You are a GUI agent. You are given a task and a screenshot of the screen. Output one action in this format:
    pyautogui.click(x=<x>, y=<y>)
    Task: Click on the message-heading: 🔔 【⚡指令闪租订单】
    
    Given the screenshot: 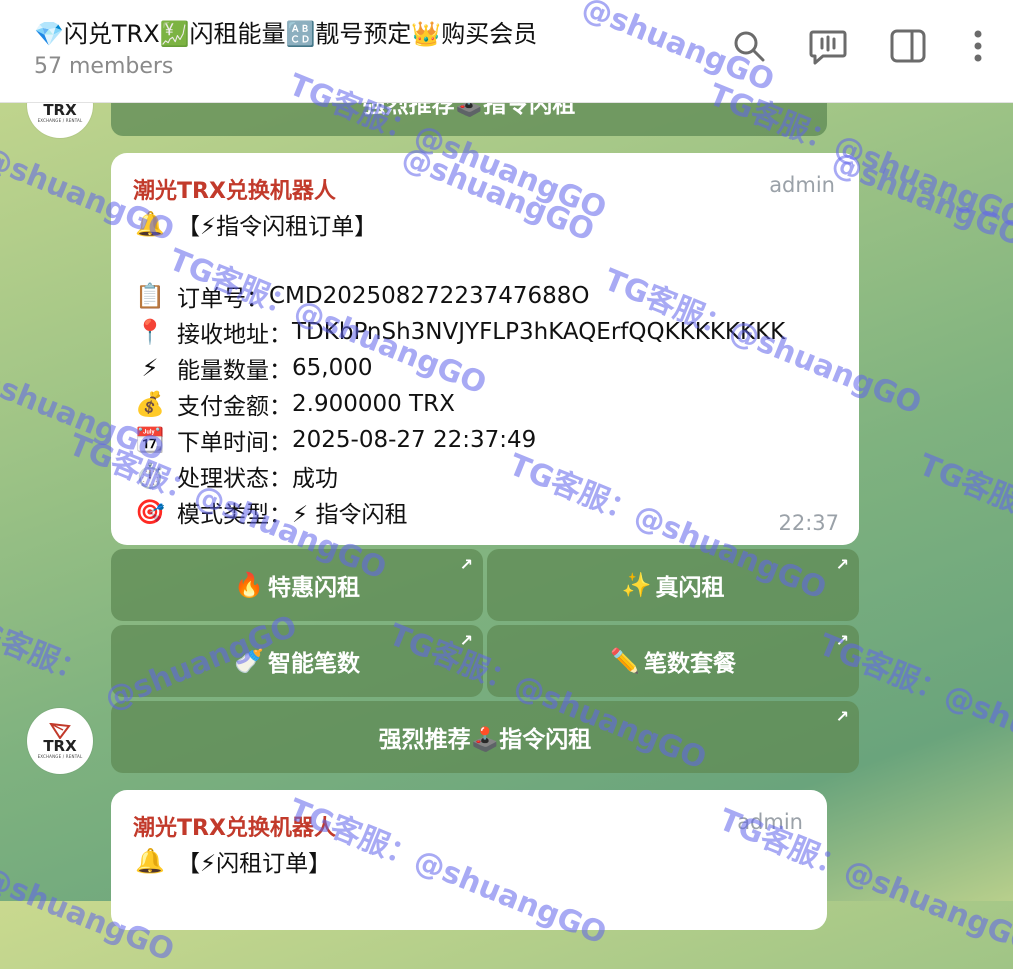 What is the action you would take?
    pyautogui.click(x=255, y=224)
    